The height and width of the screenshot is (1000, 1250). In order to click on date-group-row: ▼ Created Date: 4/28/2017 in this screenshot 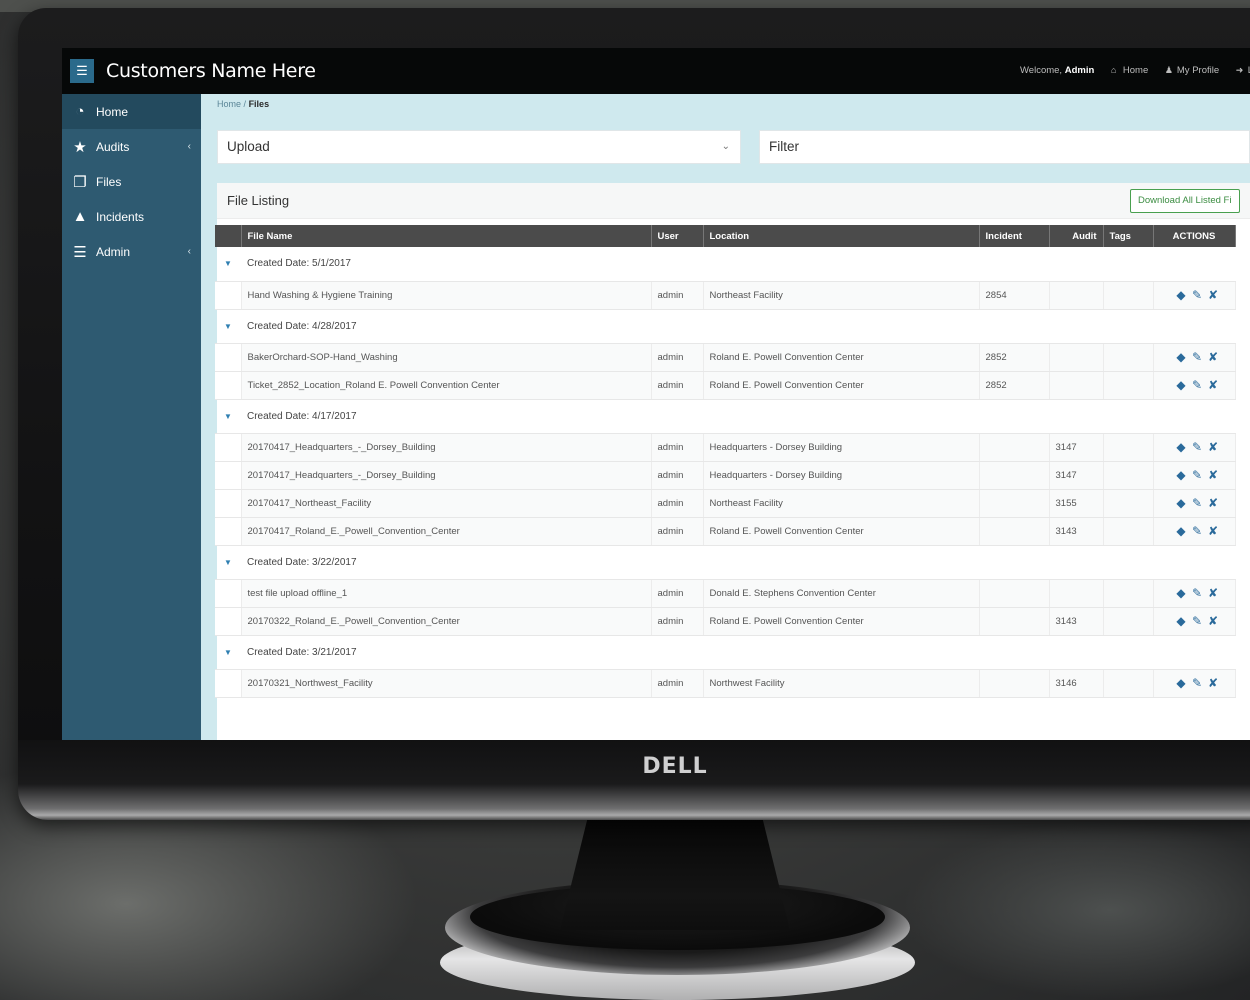, I will do `click(725, 326)`.